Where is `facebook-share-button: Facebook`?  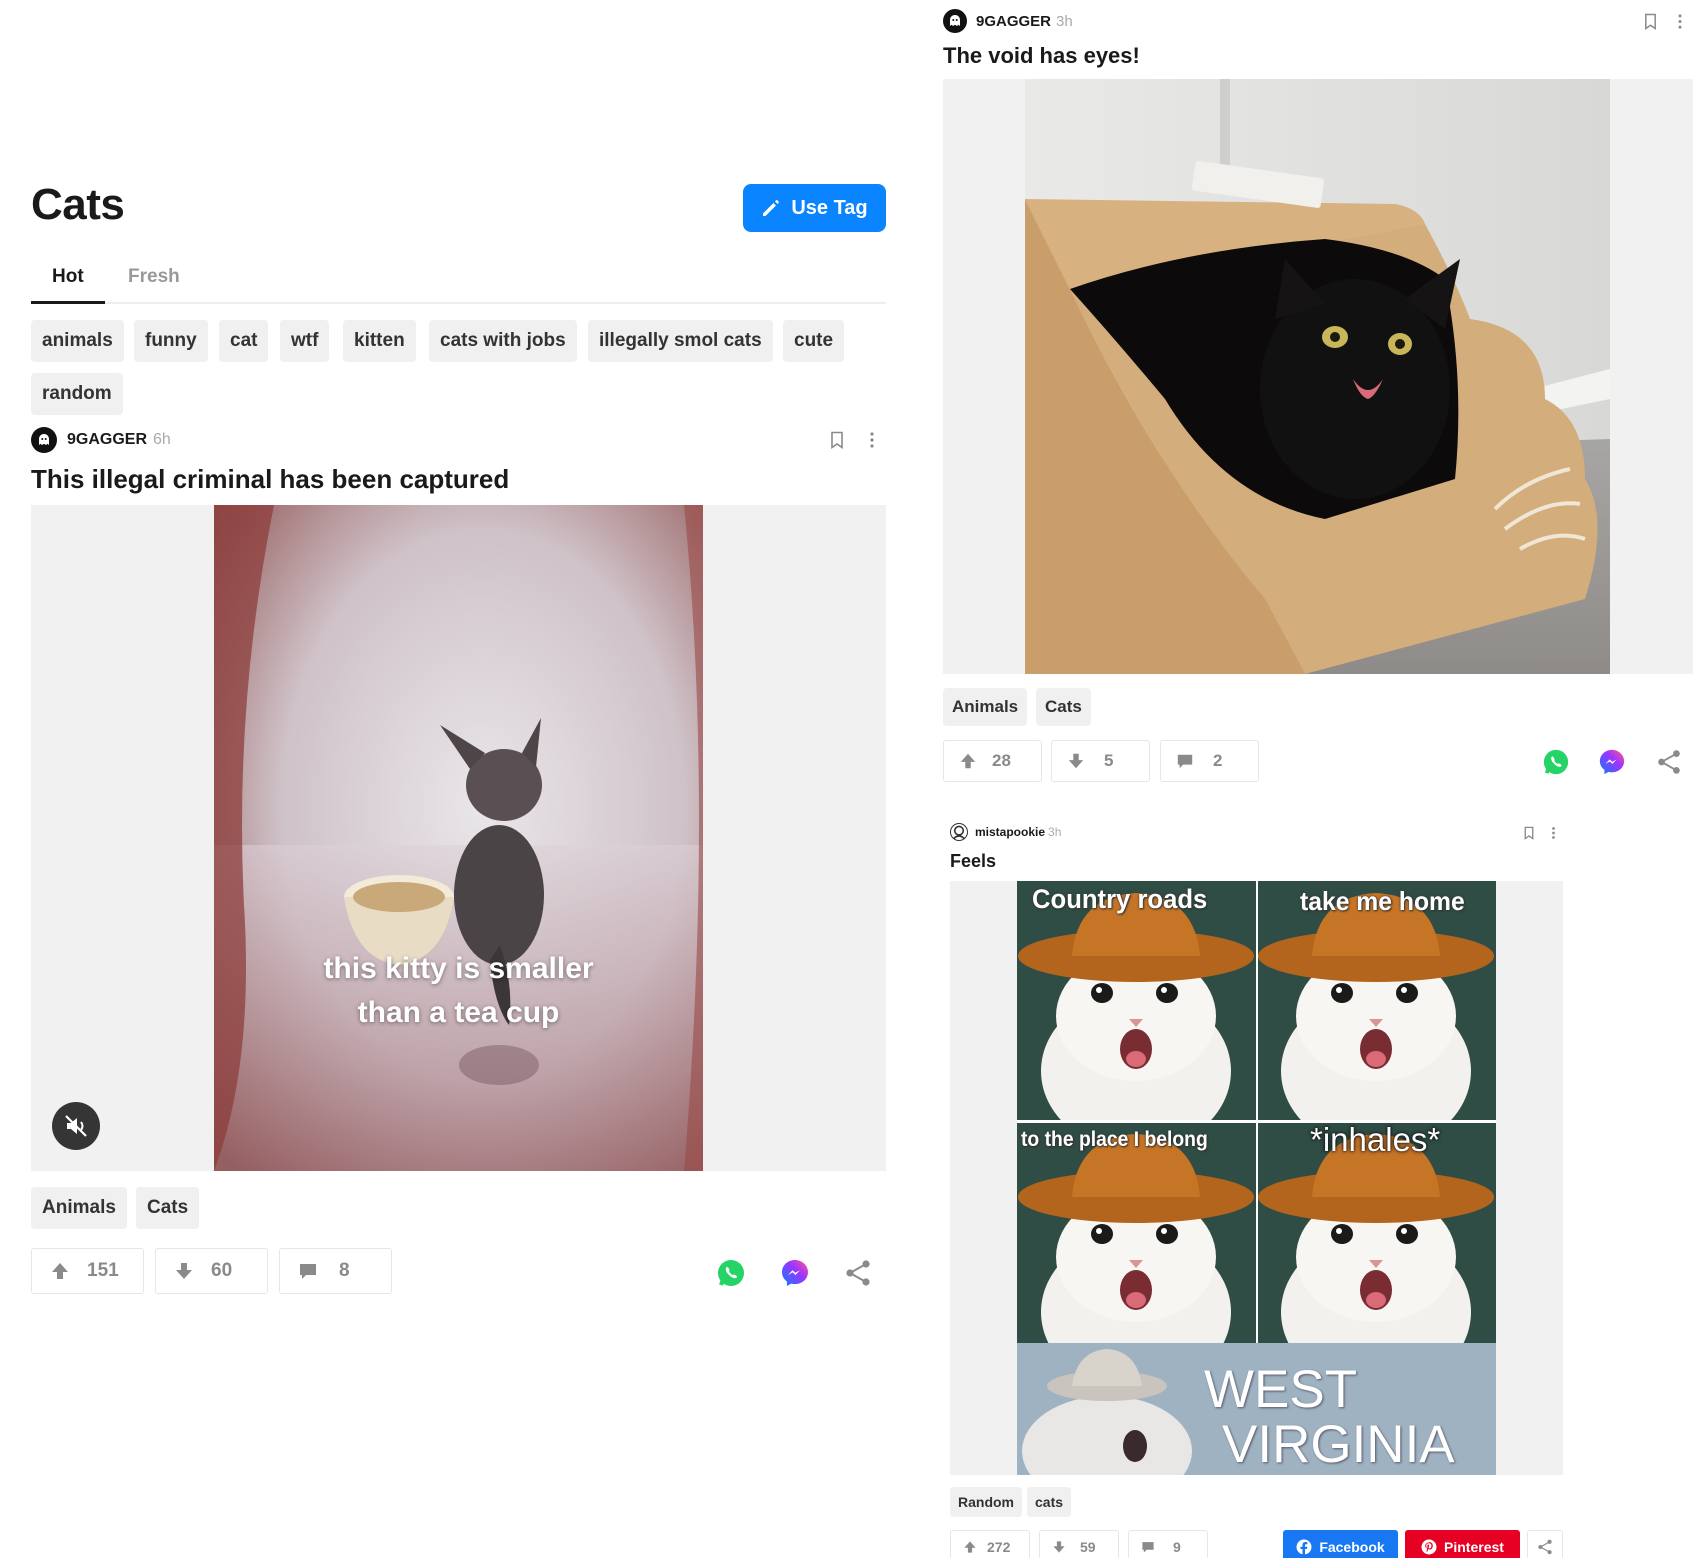 facebook-share-button: Facebook is located at coordinates (1340, 1544).